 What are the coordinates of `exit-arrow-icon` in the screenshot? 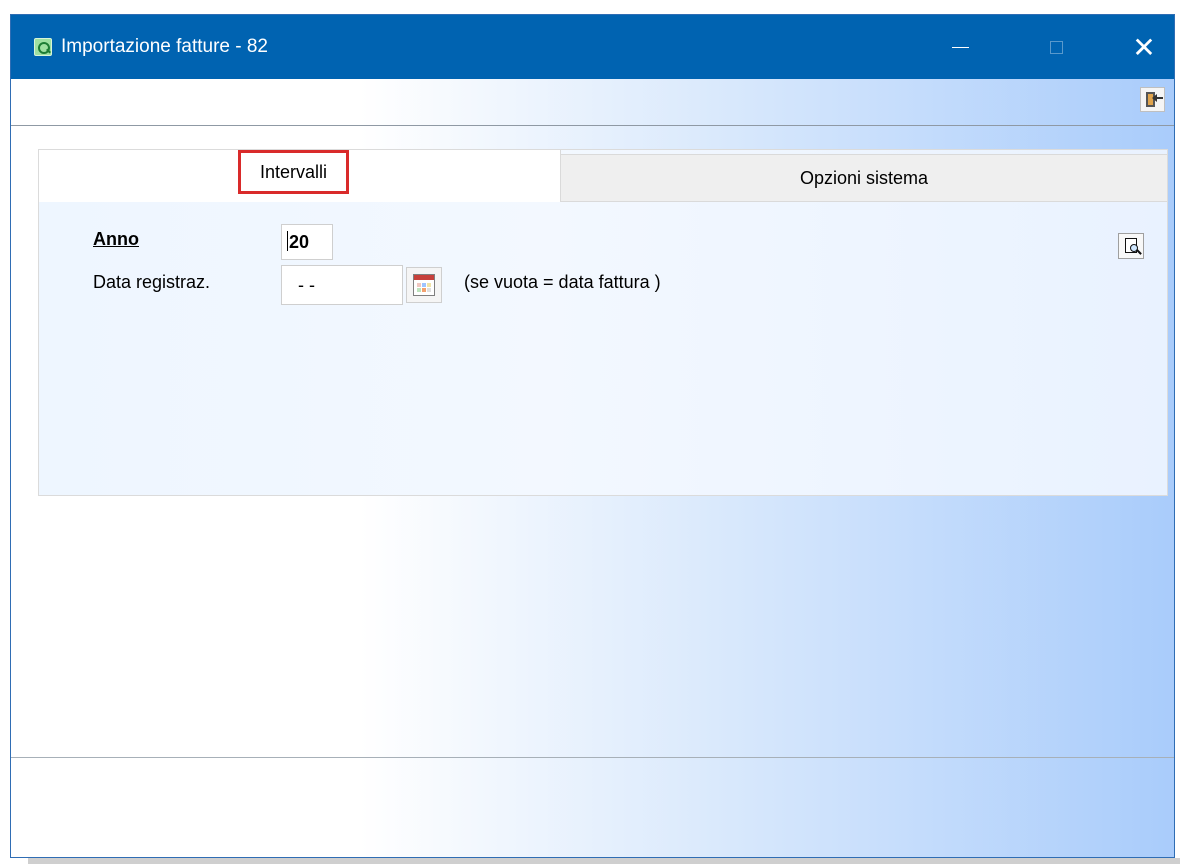 It's located at (1157, 98).